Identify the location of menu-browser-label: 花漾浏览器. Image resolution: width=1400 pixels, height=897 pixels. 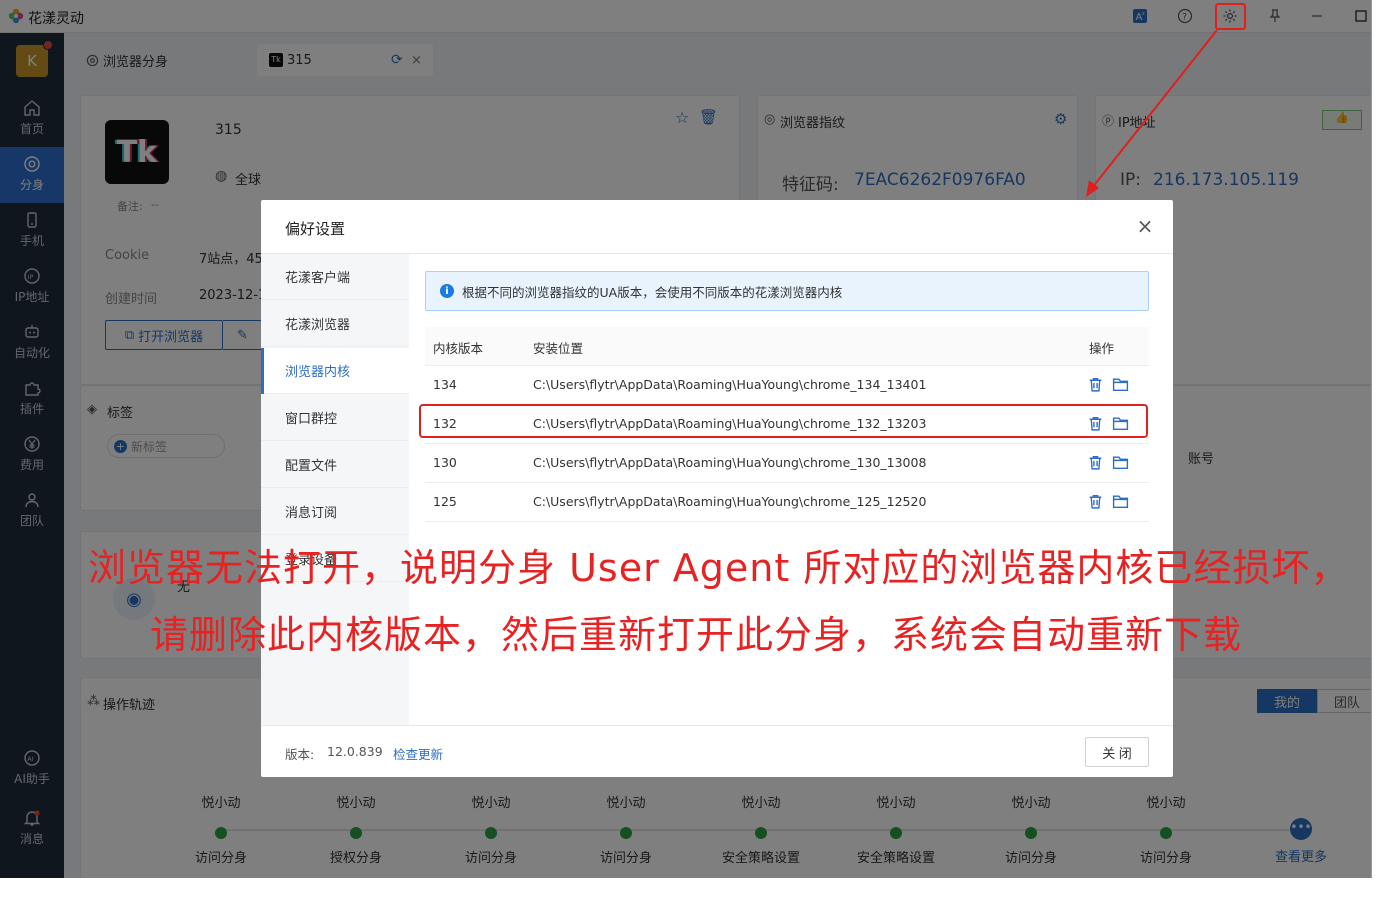
(318, 325).